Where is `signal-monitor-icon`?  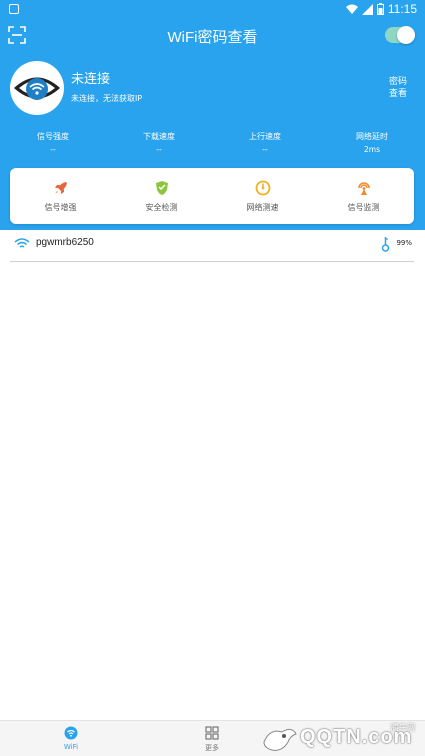 signal-monitor-icon is located at coordinates (364, 188).